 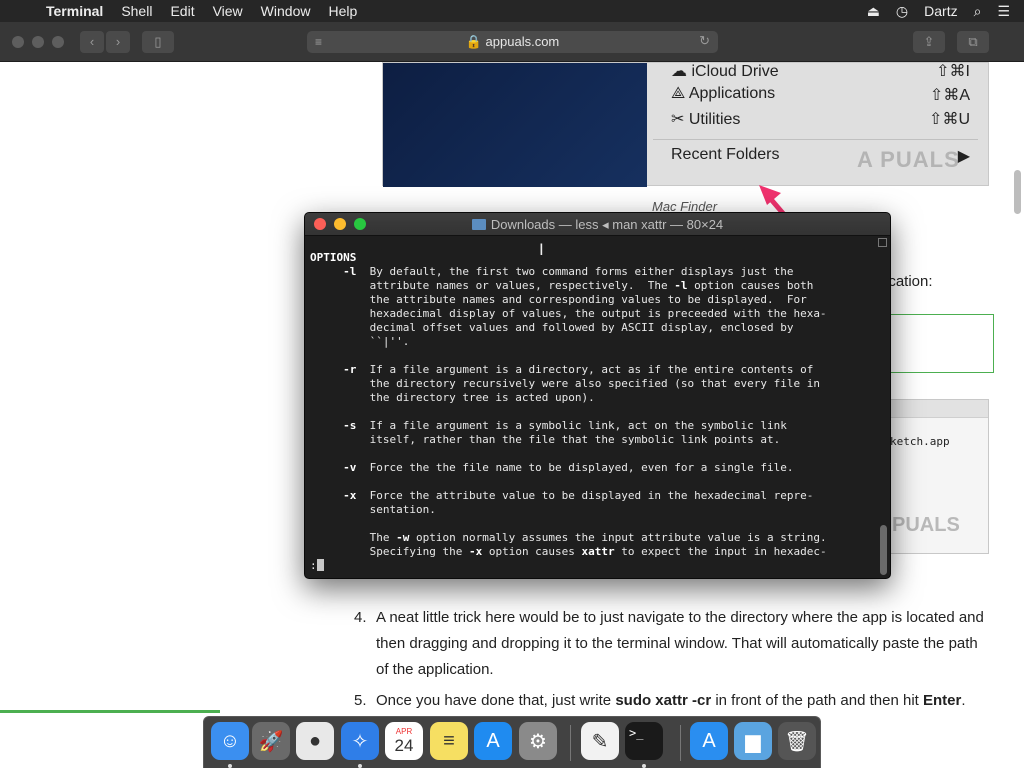 What do you see at coordinates (182, 11) in the screenshot?
I see `menu-edit: Edit` at bounding box center [182, 11].